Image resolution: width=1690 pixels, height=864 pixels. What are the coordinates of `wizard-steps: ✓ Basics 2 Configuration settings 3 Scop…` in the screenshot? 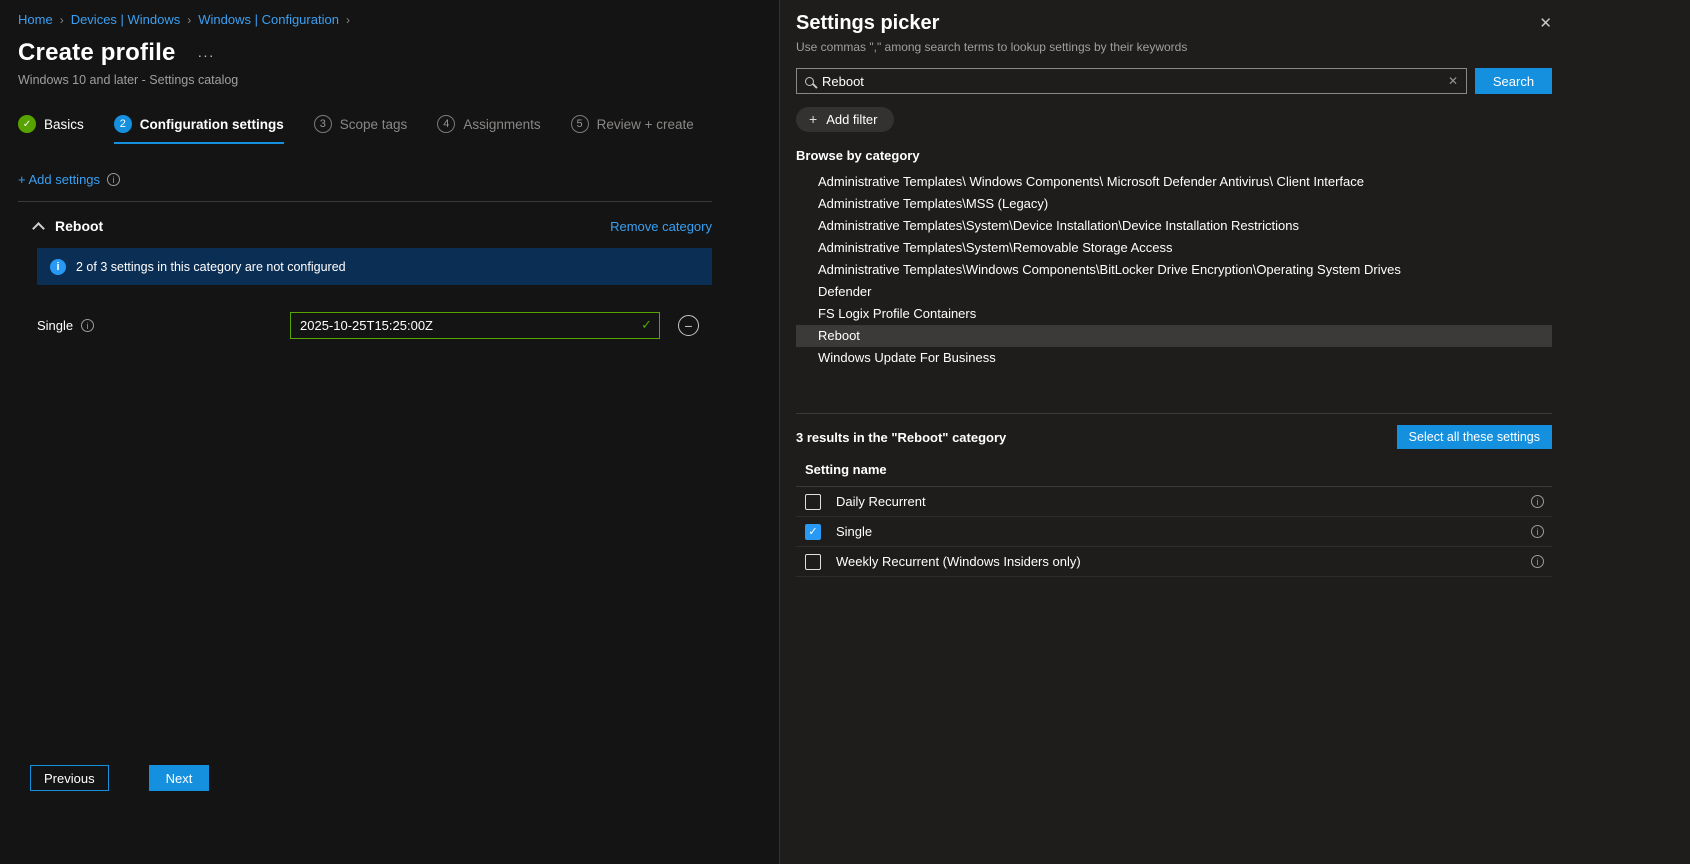 It's located at (365, 129).